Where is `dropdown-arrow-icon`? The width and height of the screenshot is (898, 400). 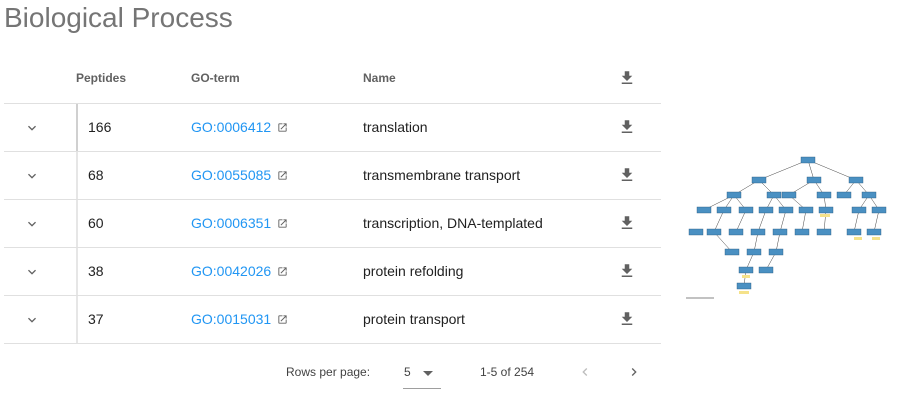
dropdown-arrow-icon is located at coordinates (428, 373).